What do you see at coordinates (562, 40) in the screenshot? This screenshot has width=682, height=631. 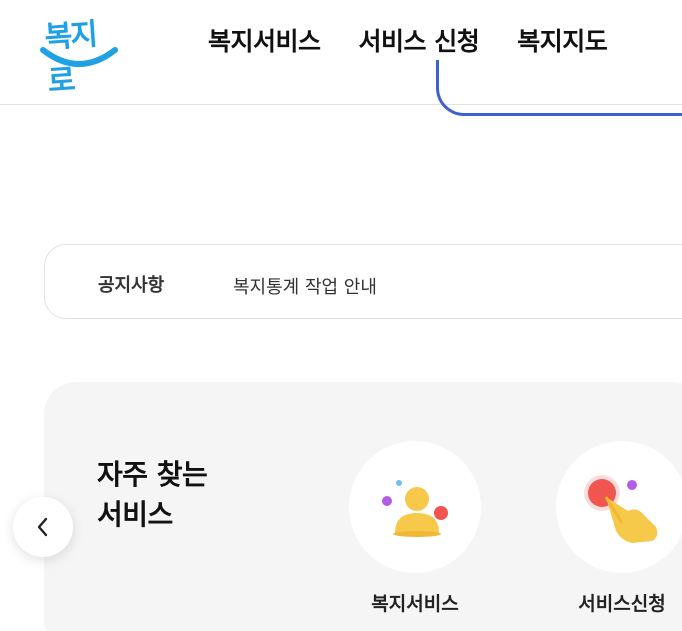 I see `nav-welfare-map: 복지지도` at bounding box center [562, 40].